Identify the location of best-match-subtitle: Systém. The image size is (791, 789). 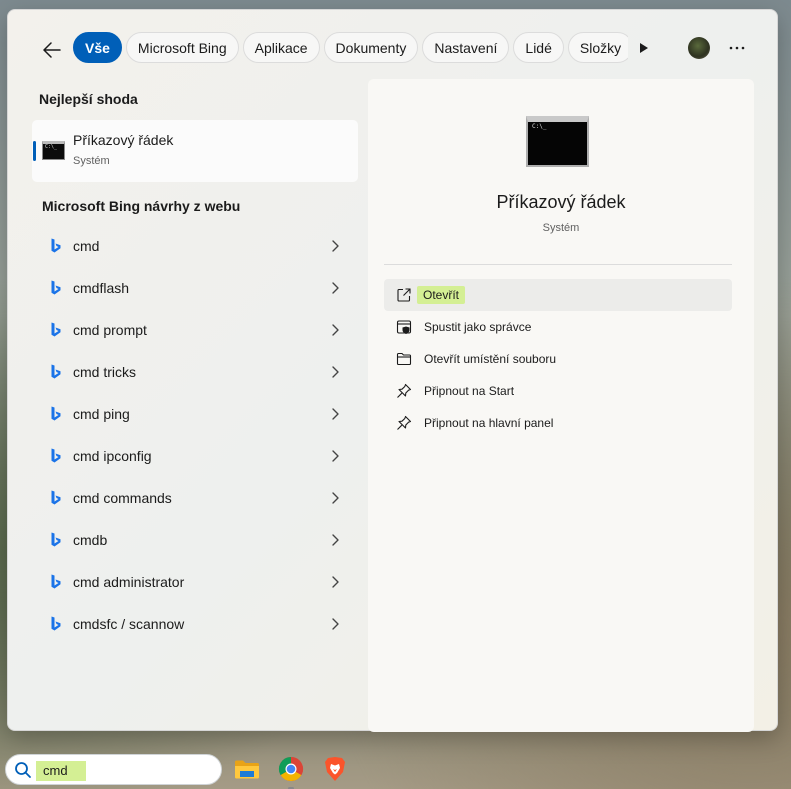
(91, 161).